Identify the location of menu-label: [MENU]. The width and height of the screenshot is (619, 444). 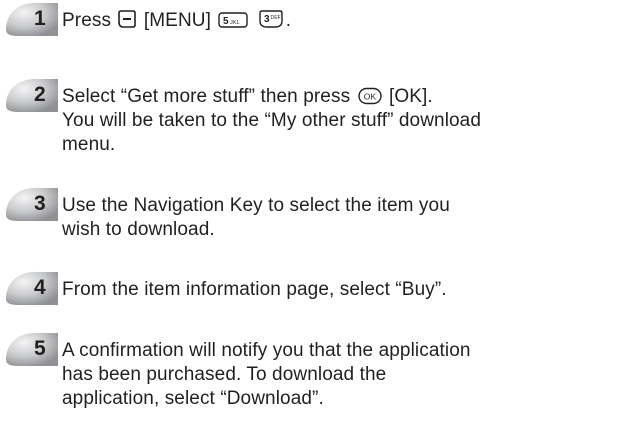
(177, 20).